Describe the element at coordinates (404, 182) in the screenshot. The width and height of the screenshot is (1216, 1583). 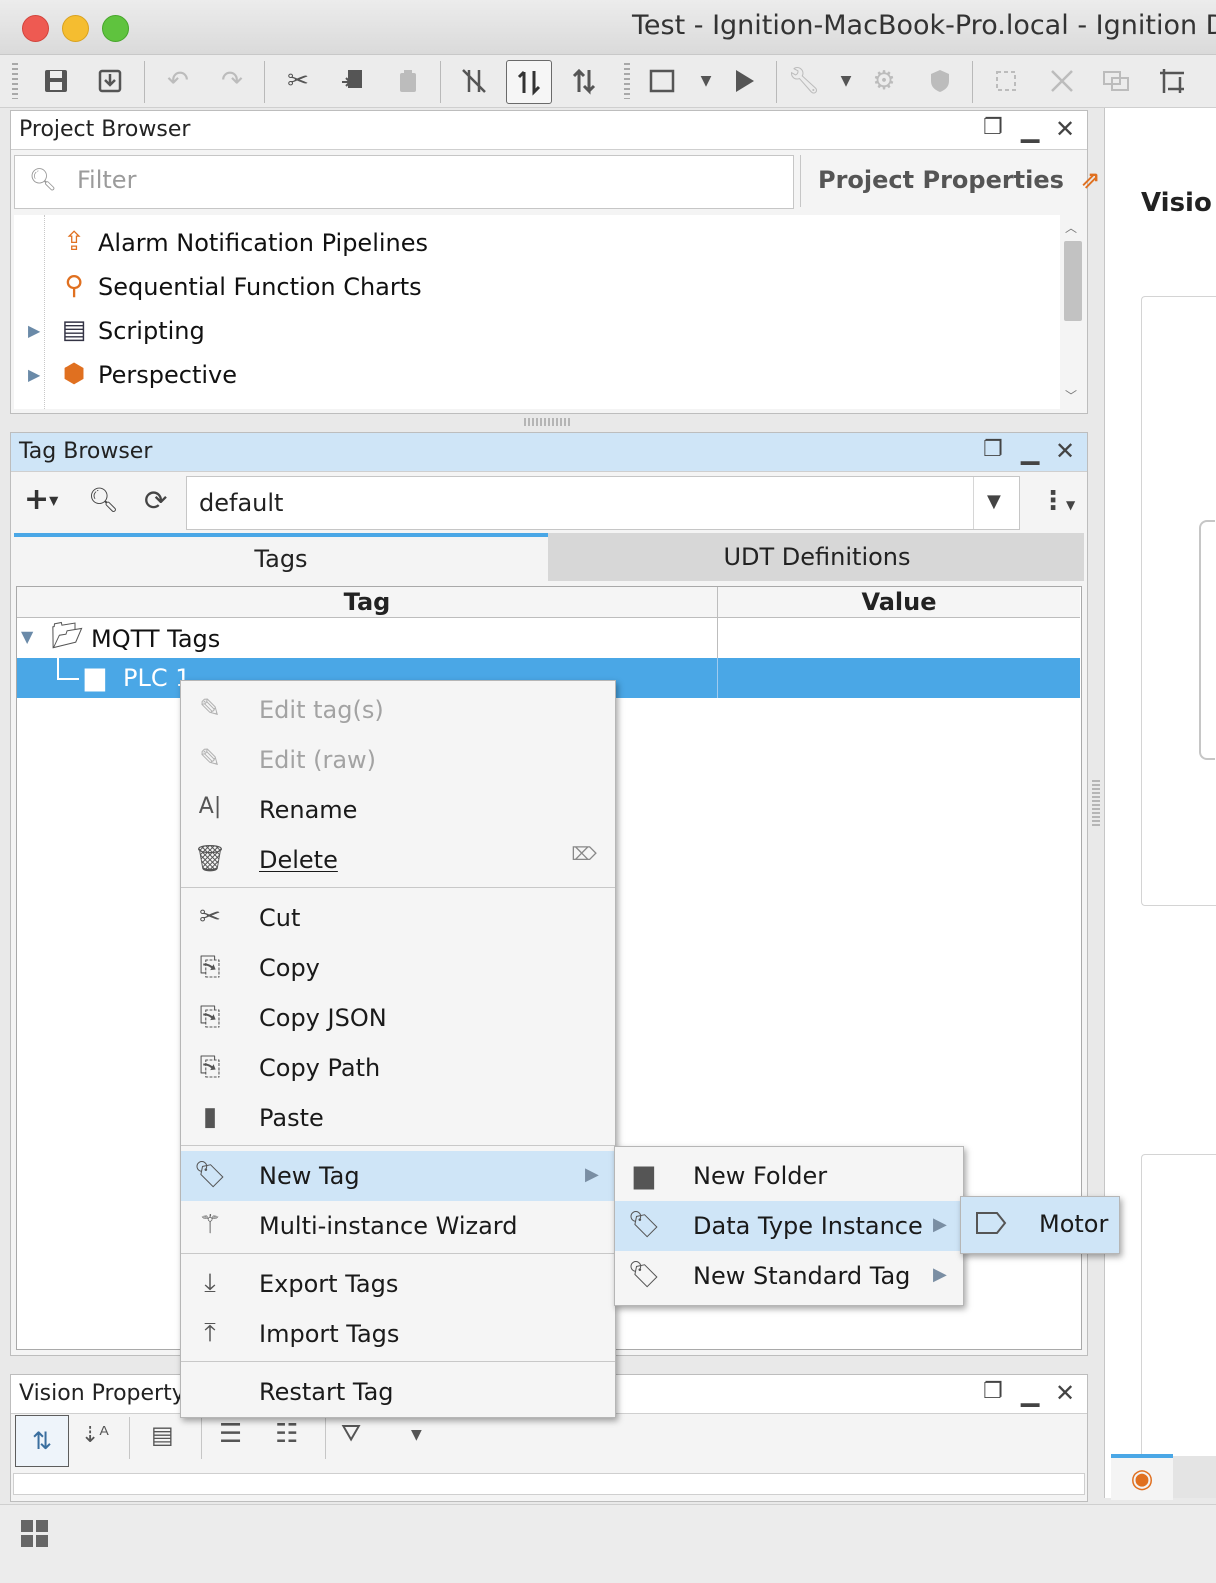
I see `filter-field: 🔍︎ Filter` at that location.